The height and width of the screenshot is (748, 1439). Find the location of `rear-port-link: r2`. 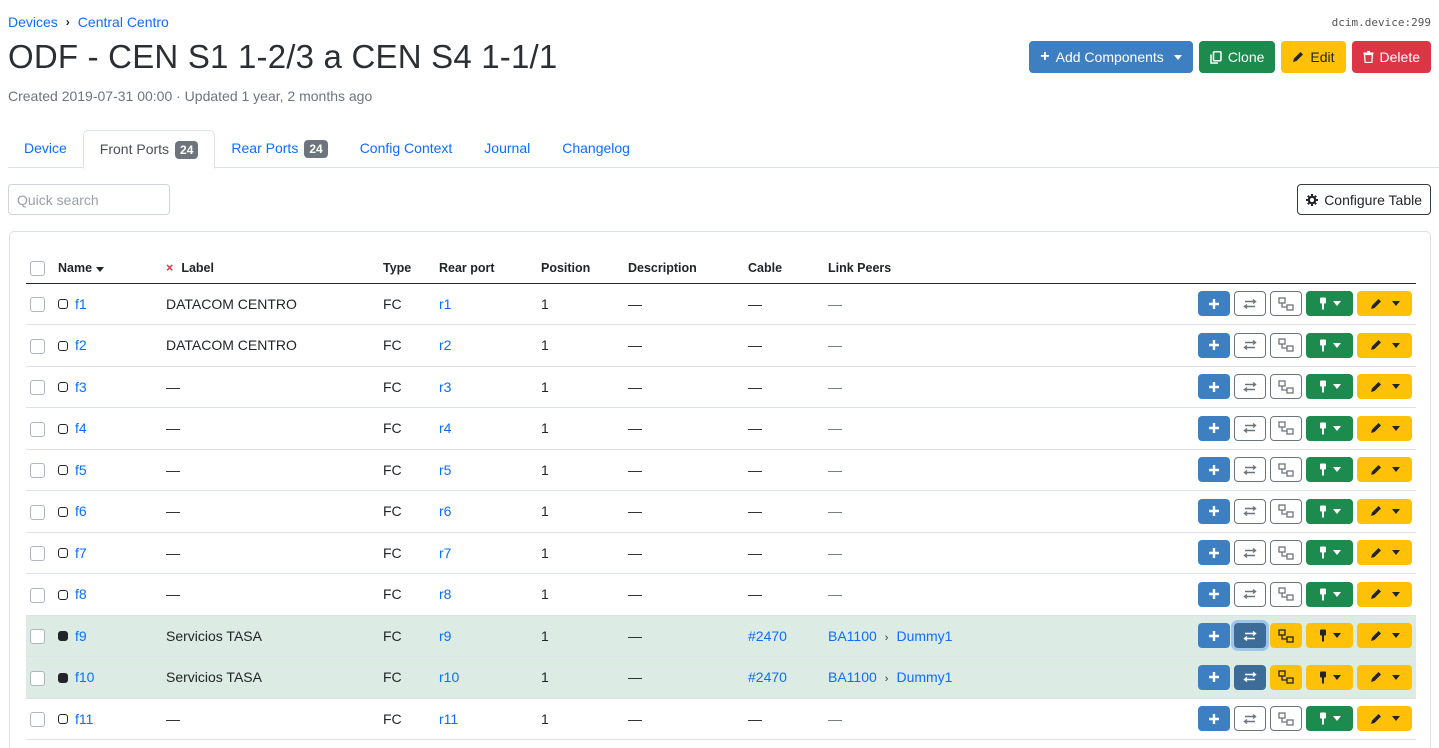

rear-port-link: r2 is located at coordinates (445, 345).